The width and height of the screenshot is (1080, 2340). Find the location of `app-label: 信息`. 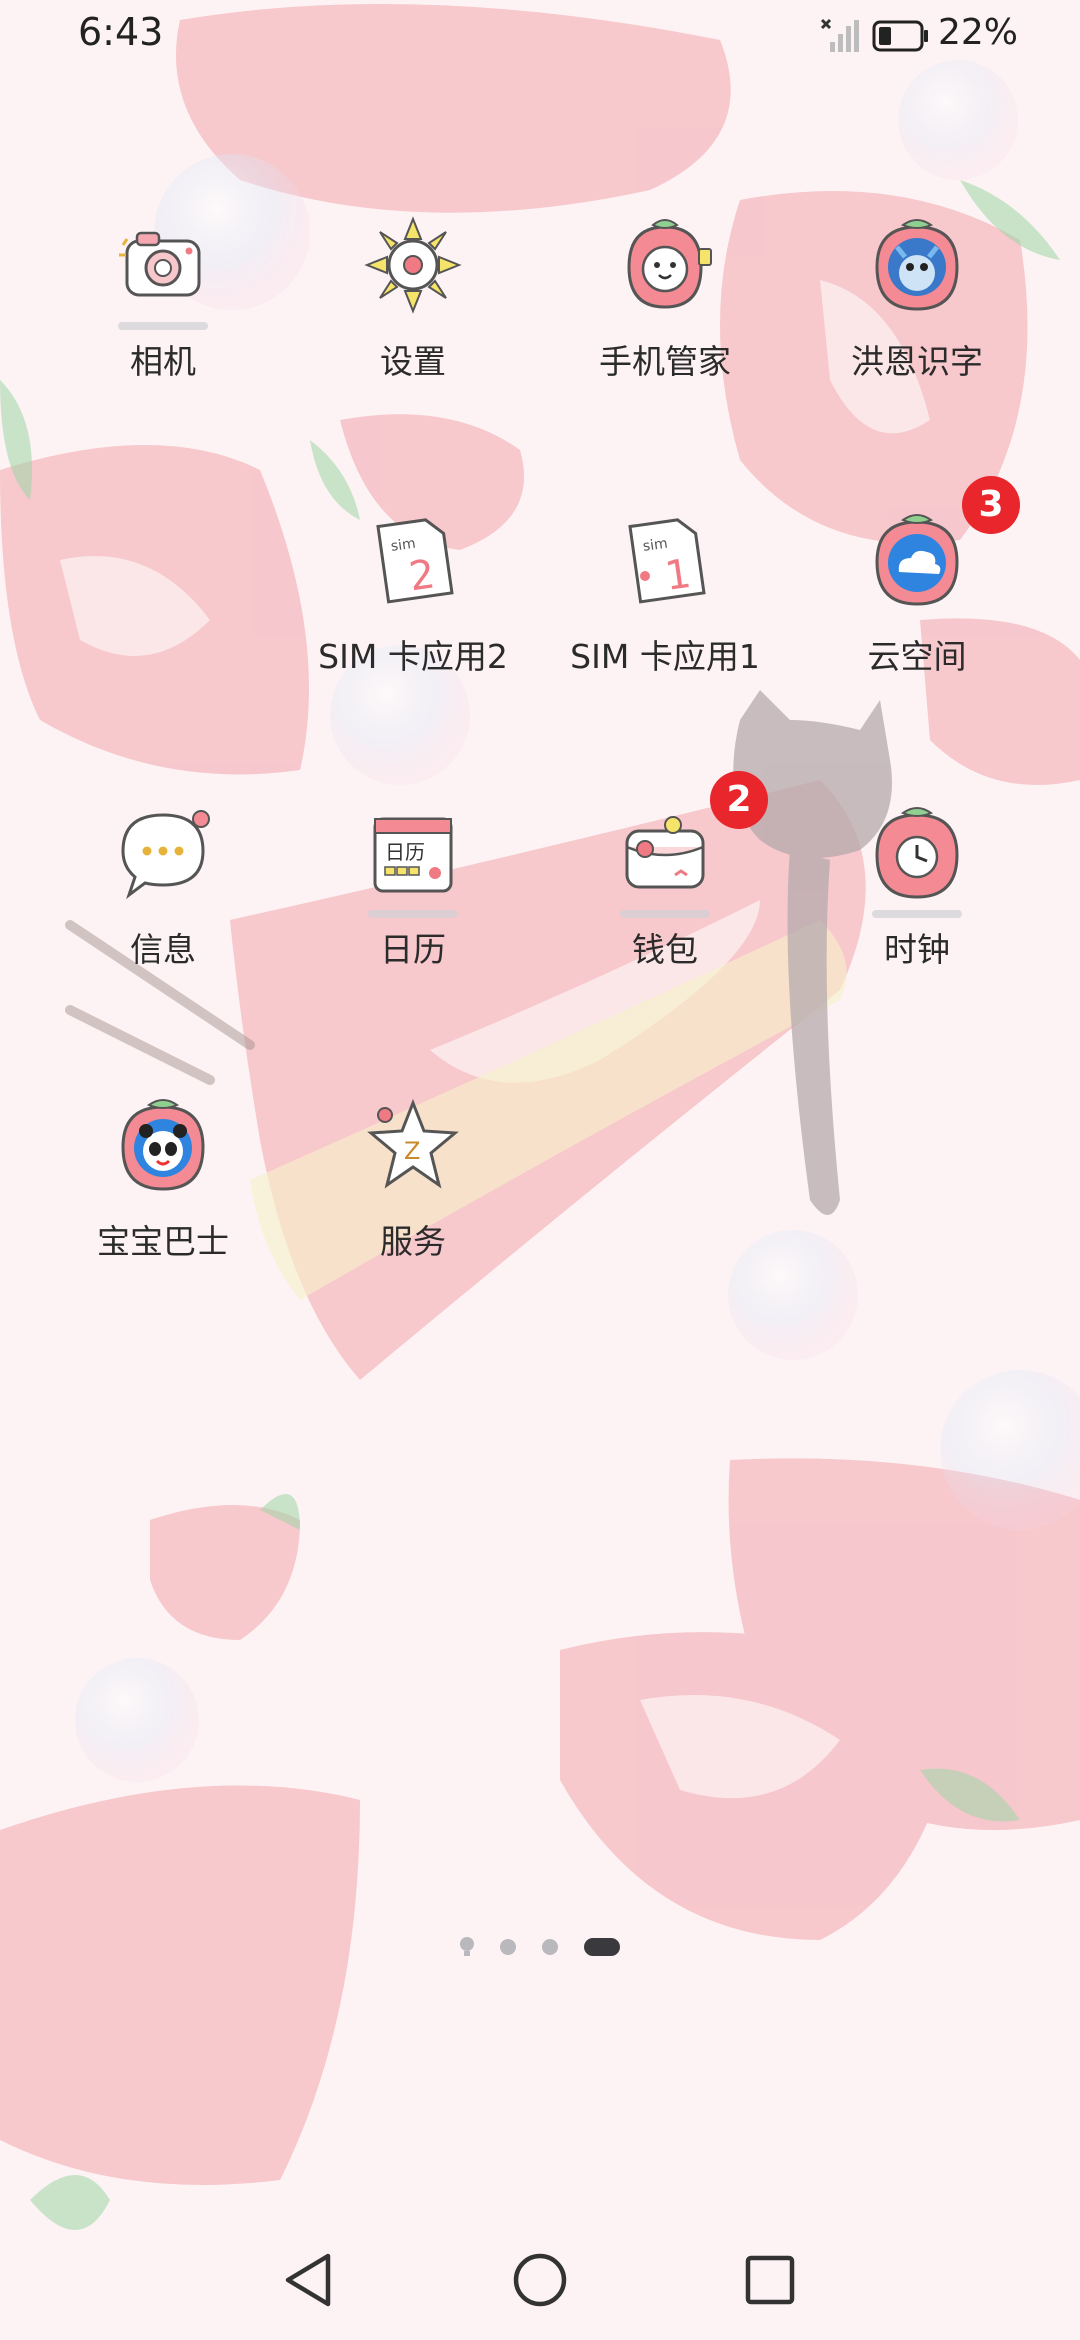

app-label: 信息 is located at coordinates (163, 949).